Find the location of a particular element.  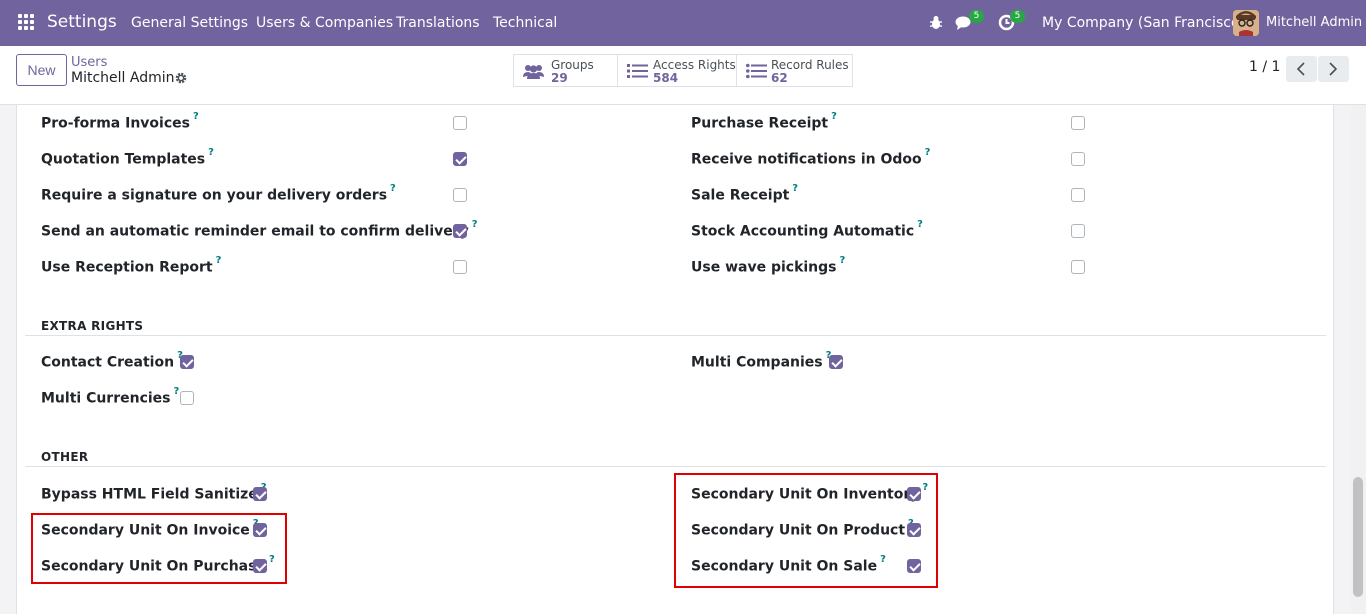

right-label: Receive notifications in Odoo? is located at coordinates (811, 157).